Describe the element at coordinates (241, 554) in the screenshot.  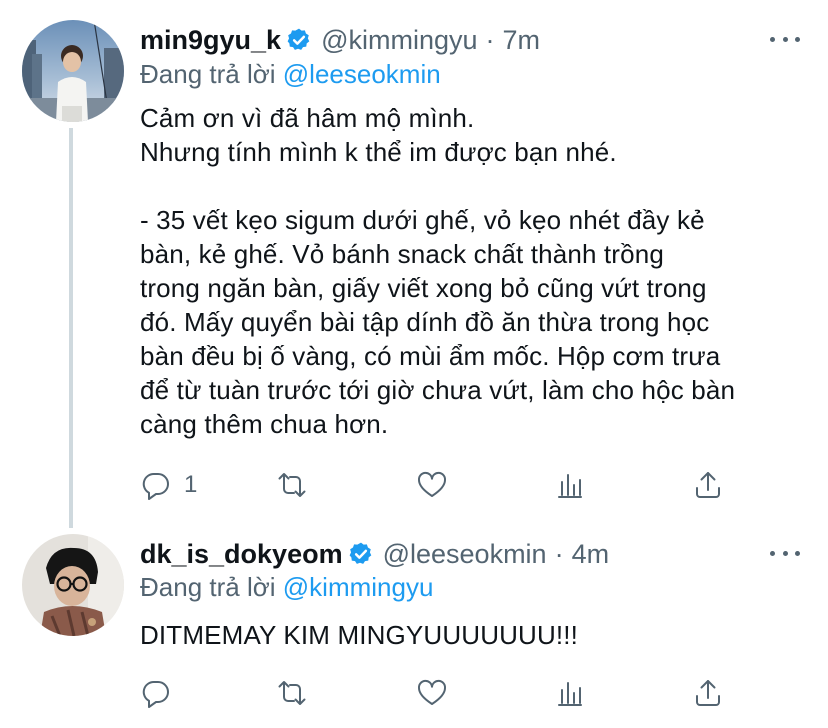
I see `display-name: dk_is_dokyeom` at that location.